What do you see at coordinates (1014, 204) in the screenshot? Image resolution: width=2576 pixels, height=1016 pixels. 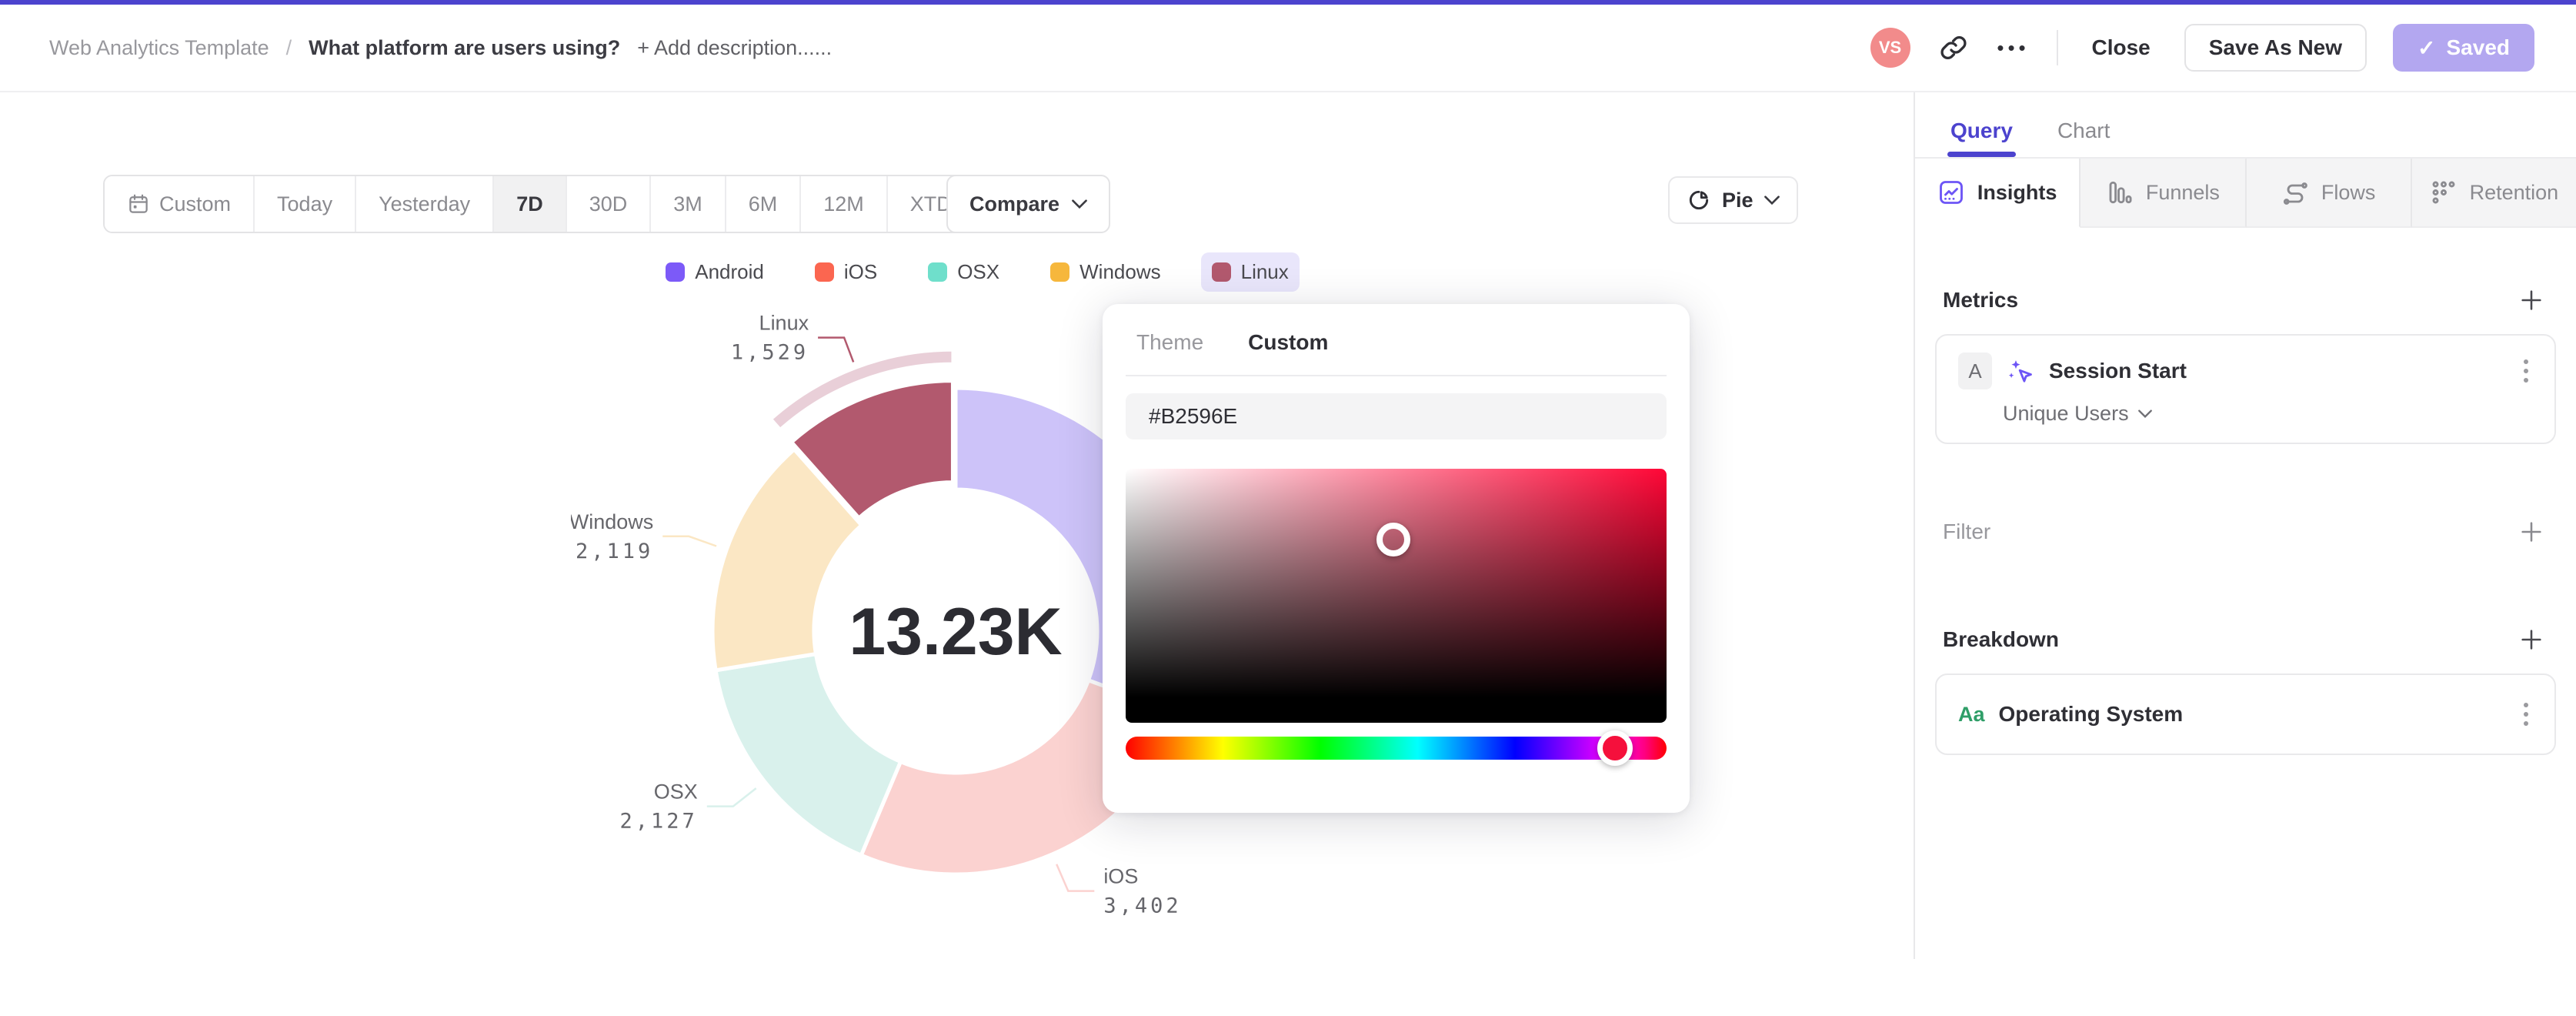 I see `compare-label: Compare` at bounding box center [1014, 204].